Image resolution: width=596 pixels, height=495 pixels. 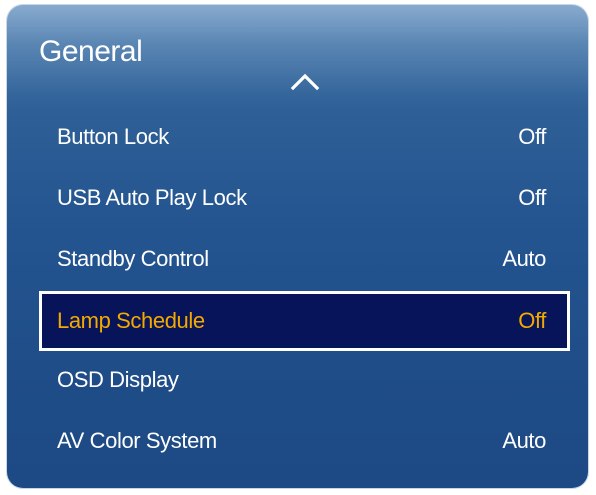 I want to click on menu-item-label: Button Lock, so click(x=113, y=136).